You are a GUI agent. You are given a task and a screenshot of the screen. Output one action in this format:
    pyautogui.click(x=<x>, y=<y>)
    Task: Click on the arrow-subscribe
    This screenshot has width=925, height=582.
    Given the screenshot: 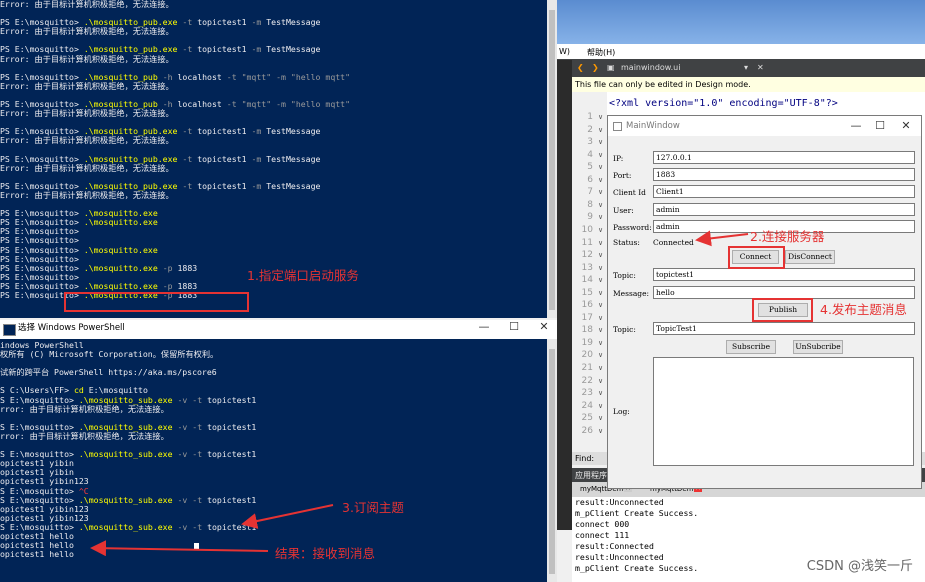 What is the action you would take?
    pyautogui.click(x=287, y=516)
    